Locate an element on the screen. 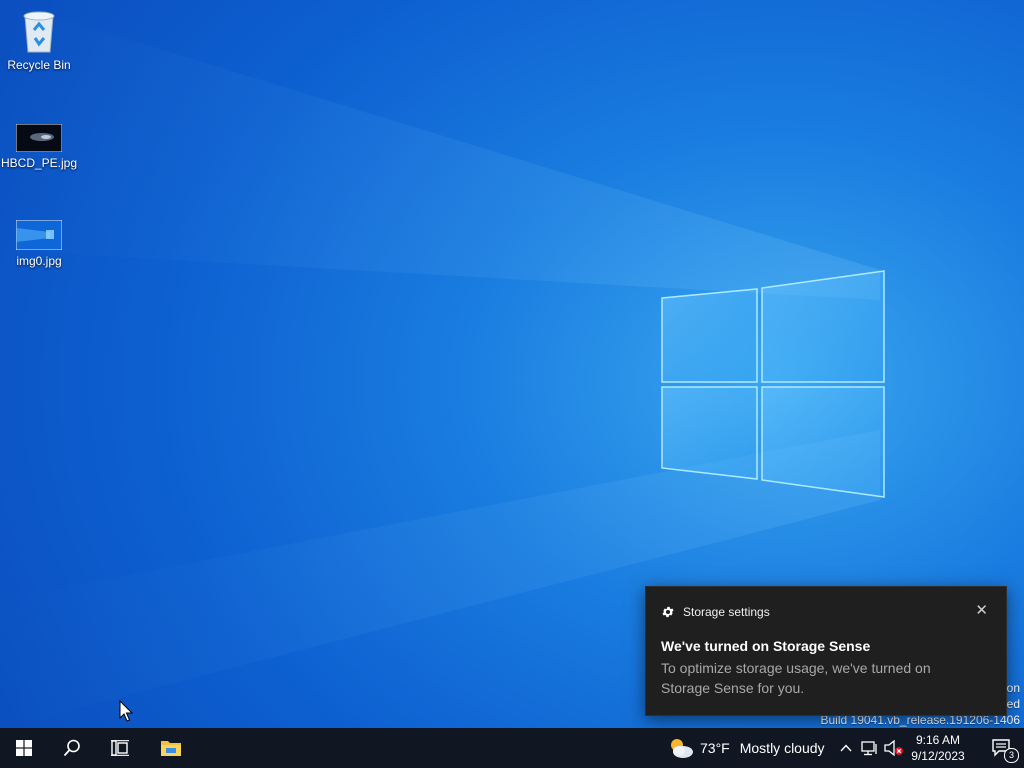 The width and height of the screenshot is (1024, 768). file-explorer-button is located at coordinates (171, 748).